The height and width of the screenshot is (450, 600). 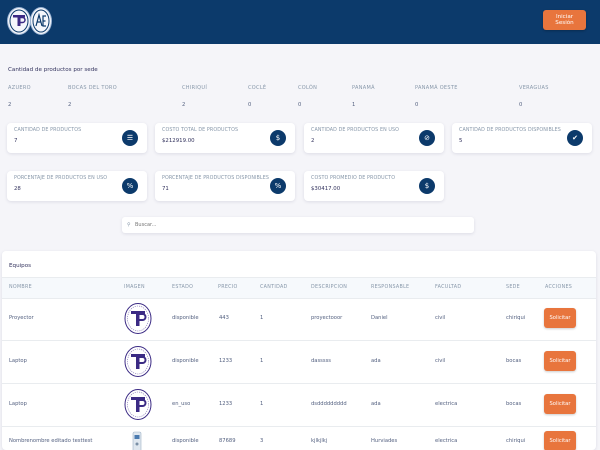 I want to click on cell-descripcion: dasssss, so click(x=321, y=361).